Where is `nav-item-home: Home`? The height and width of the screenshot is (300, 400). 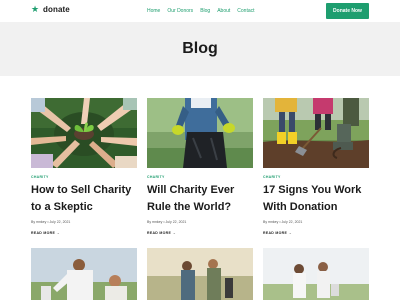
nav-item-home: Home is located at coordinates (153, 11).